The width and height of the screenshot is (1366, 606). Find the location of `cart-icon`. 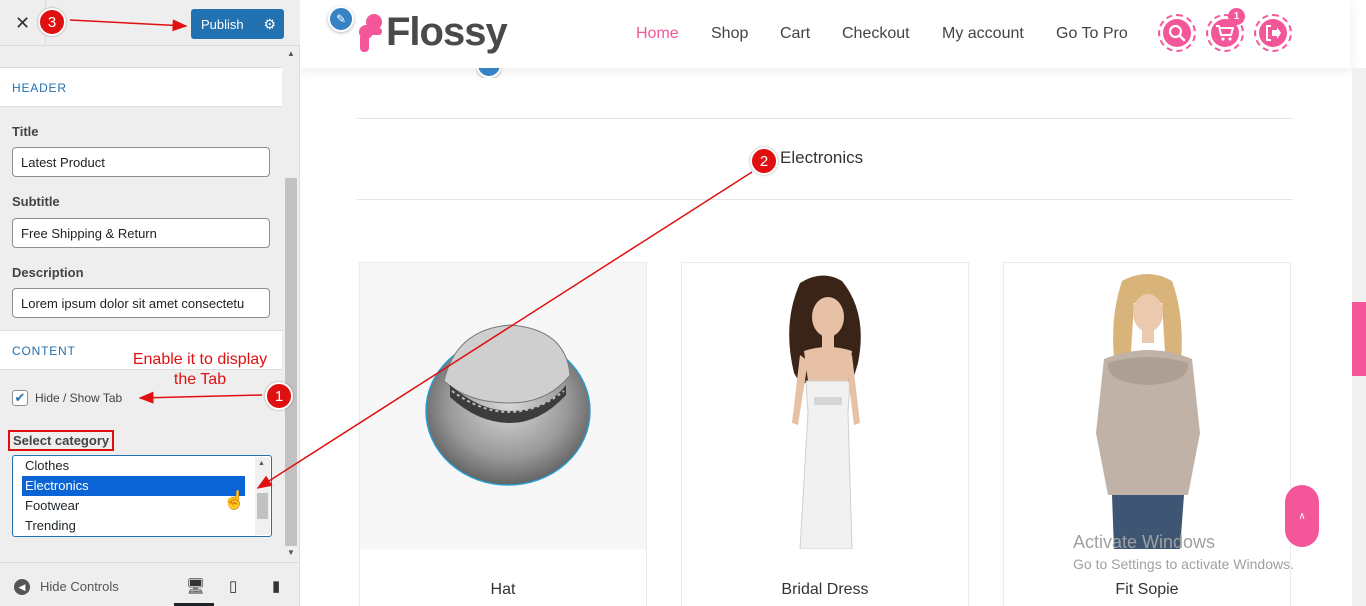

cart-icon is located at coordinates (1225, 33).